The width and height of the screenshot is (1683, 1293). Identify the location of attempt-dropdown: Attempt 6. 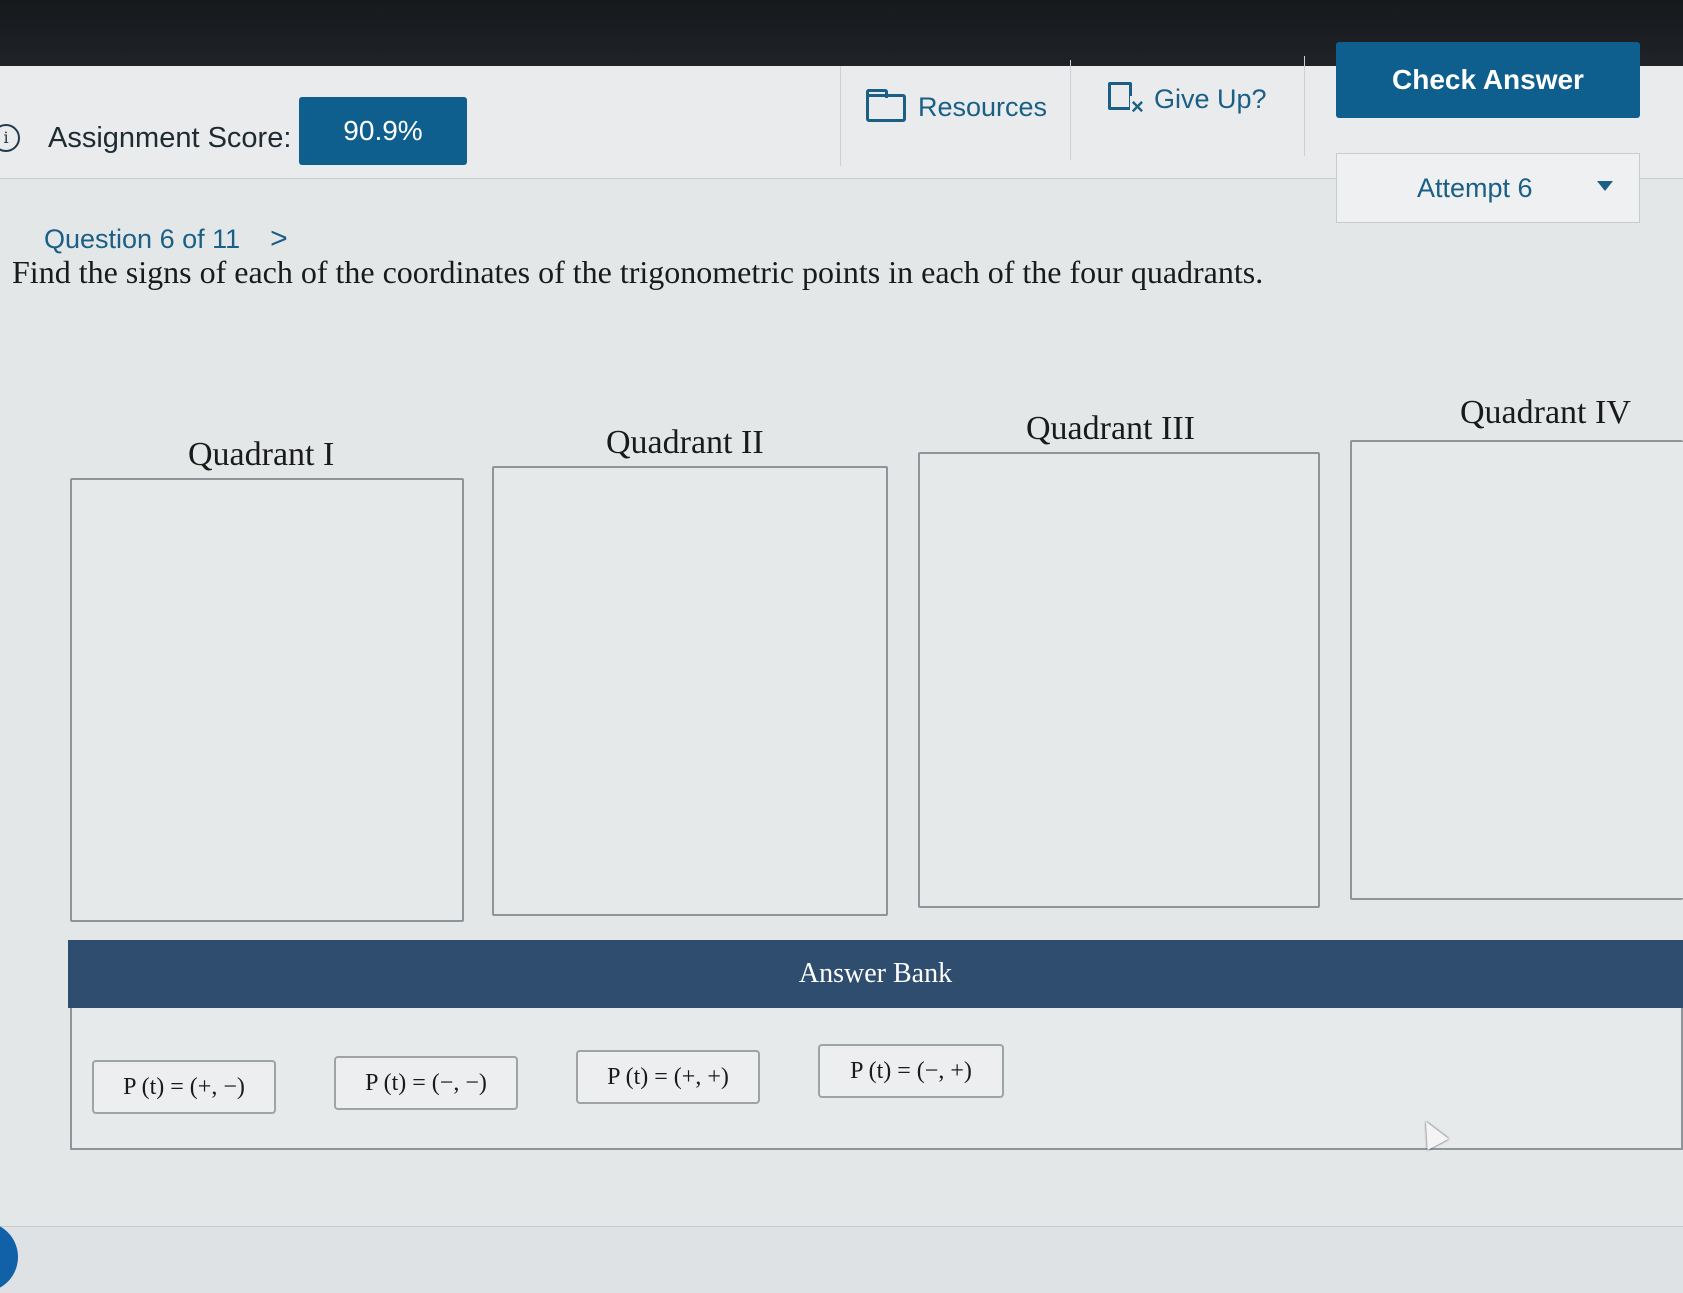
(1488, 188).